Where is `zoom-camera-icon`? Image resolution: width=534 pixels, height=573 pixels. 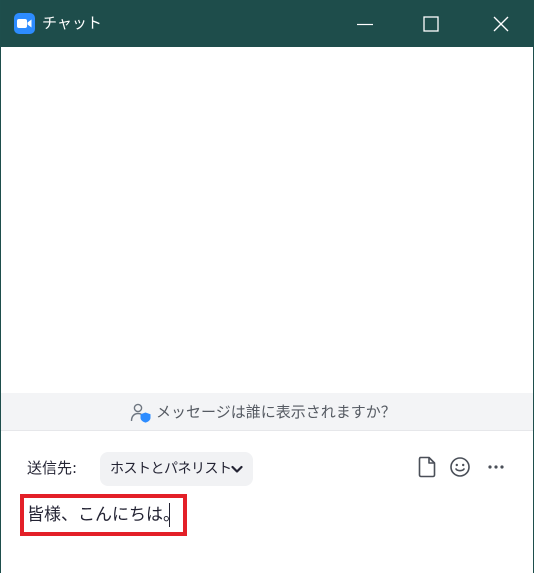 zoom-camera-icon is located at coordinates (24, 23).